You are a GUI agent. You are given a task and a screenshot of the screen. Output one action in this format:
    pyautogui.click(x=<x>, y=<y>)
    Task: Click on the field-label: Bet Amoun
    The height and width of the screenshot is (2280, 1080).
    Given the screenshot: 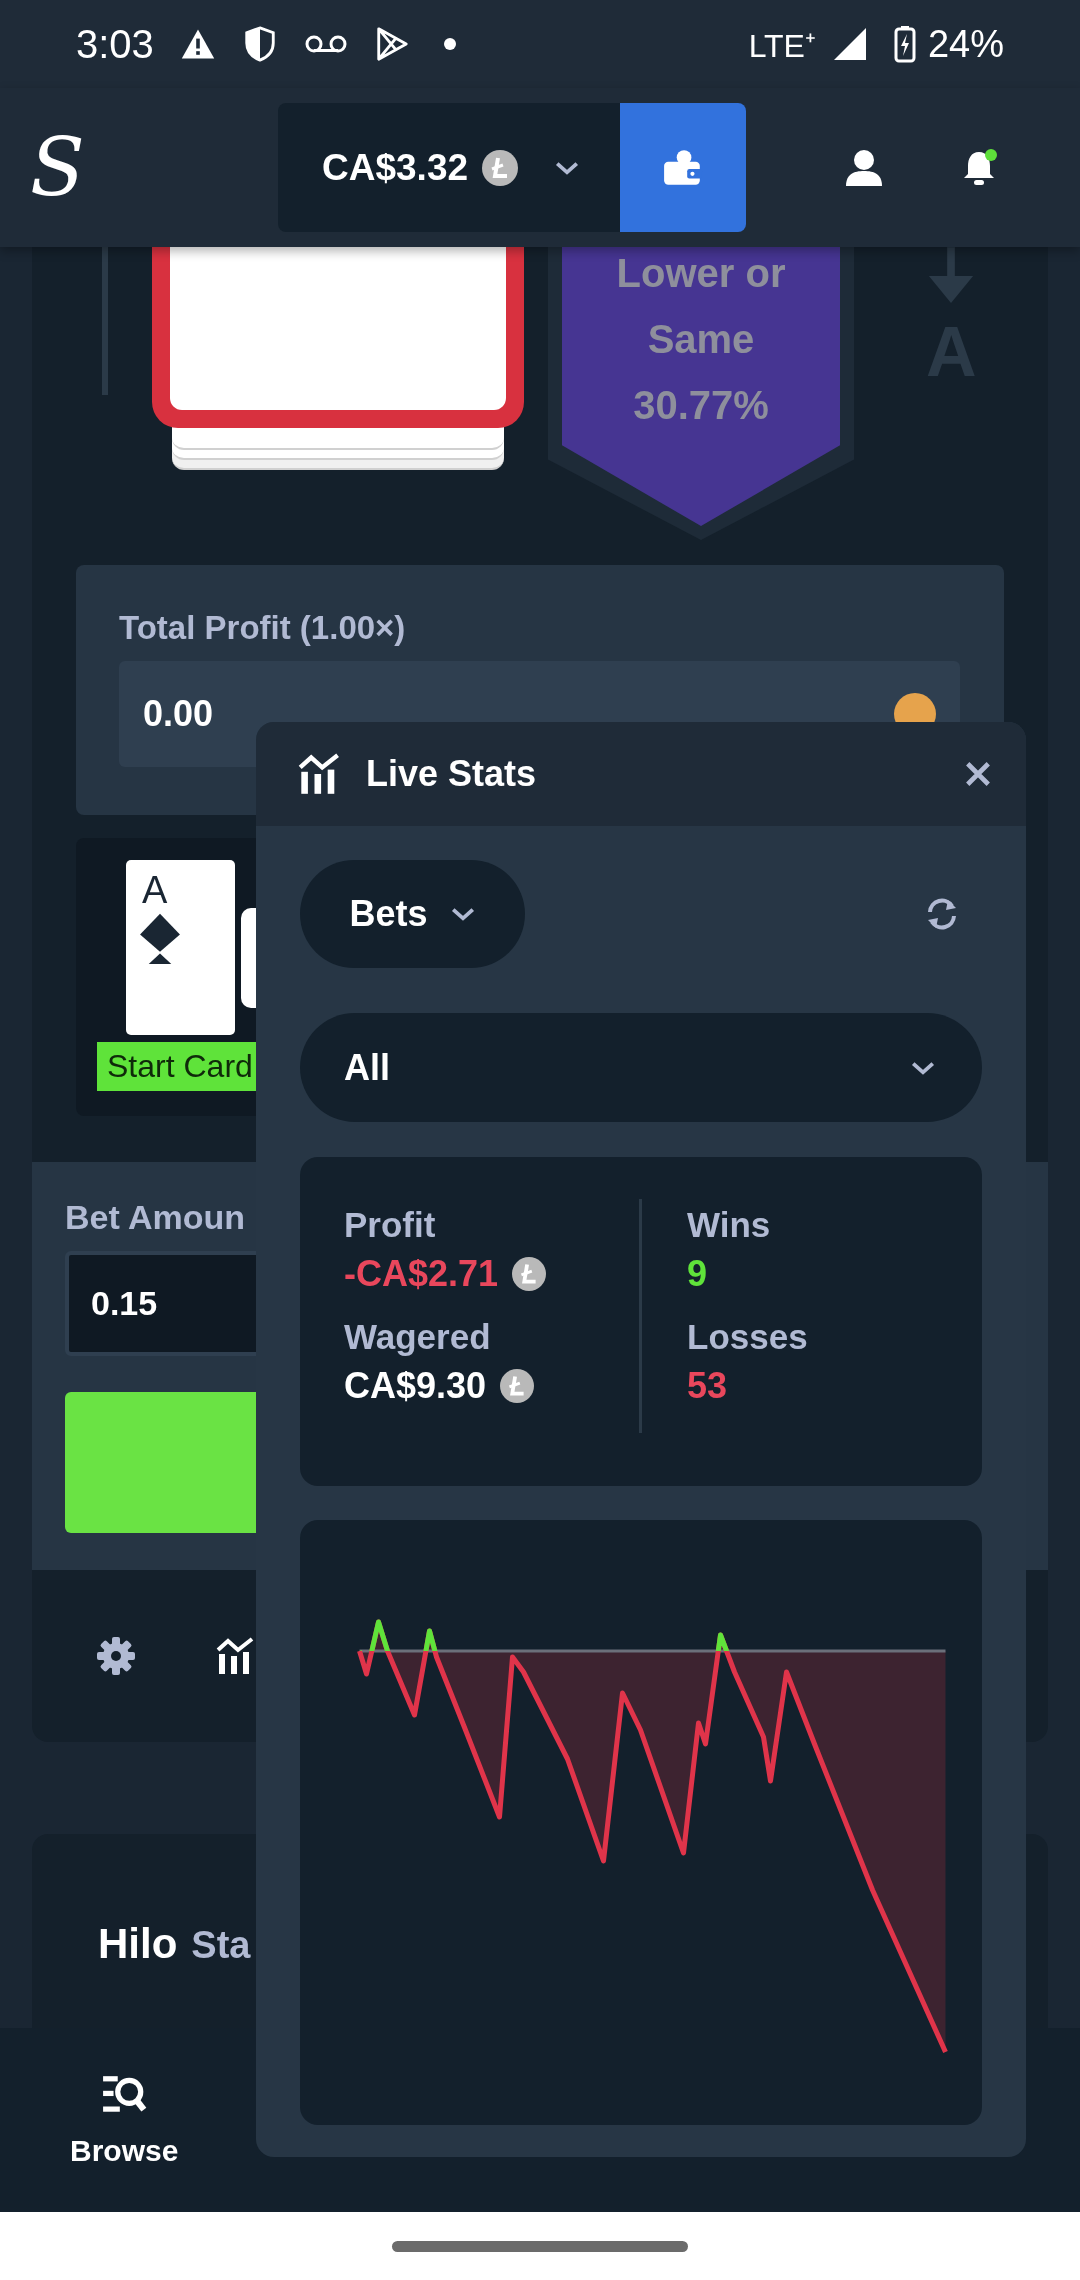 What is the action you would take?
    pyautogui.click(x=155, y=1217)
    